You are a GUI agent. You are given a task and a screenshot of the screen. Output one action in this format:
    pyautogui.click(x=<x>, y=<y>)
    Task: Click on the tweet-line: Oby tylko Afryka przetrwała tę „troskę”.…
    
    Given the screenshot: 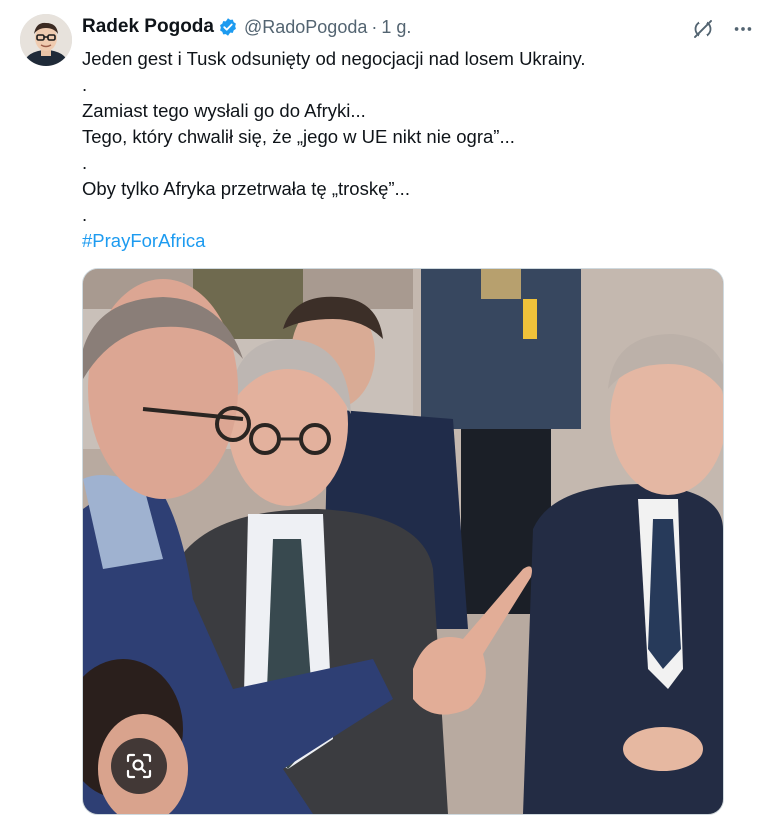 What is the action you would take?
    pyautogui.click(x=246, y=188)
    